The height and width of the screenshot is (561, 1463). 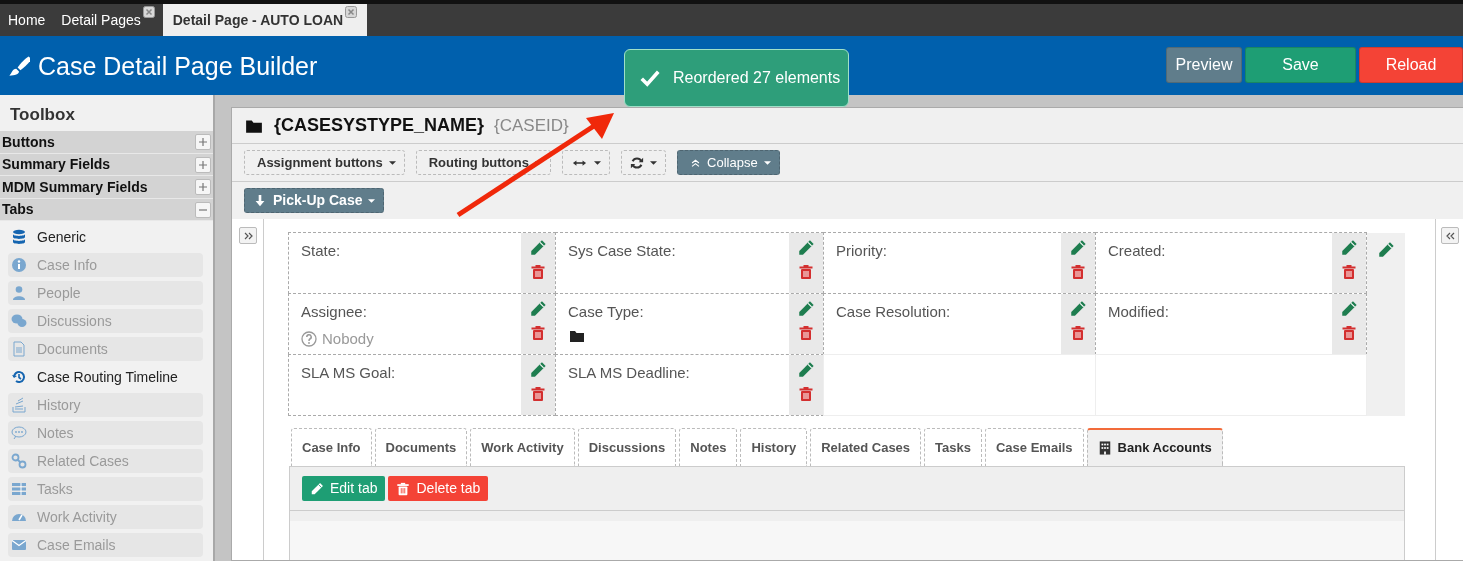 I want to click on link-icon, so click(x=19, y=461).